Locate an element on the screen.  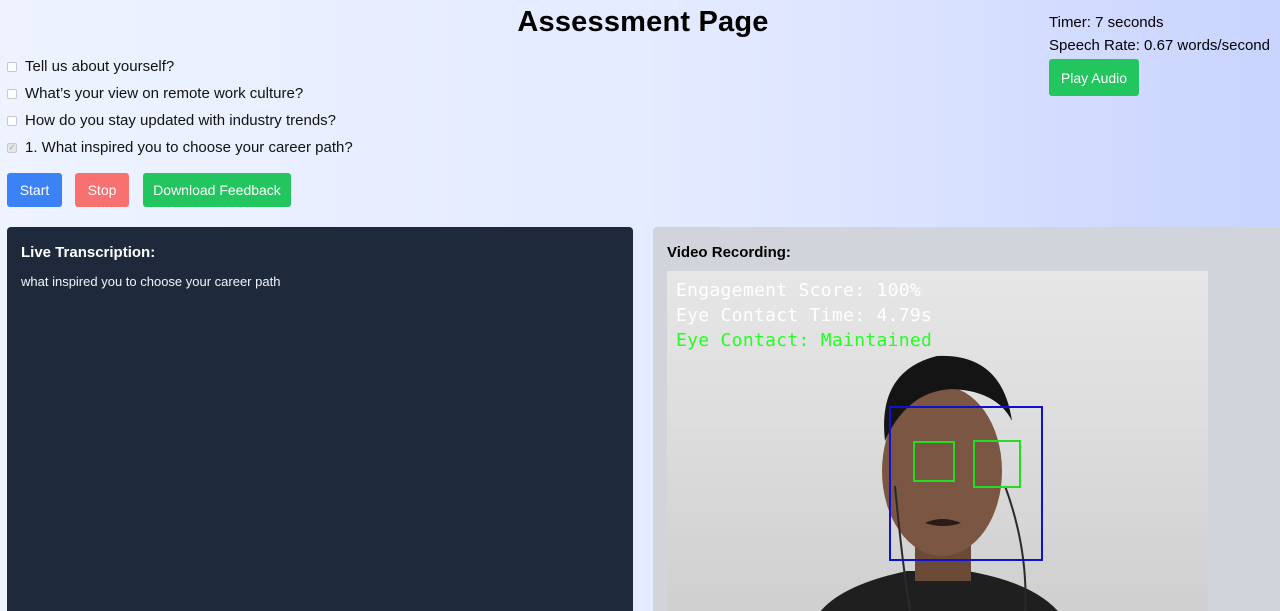
stop-button: Stop is located at coordinates (102, 190).